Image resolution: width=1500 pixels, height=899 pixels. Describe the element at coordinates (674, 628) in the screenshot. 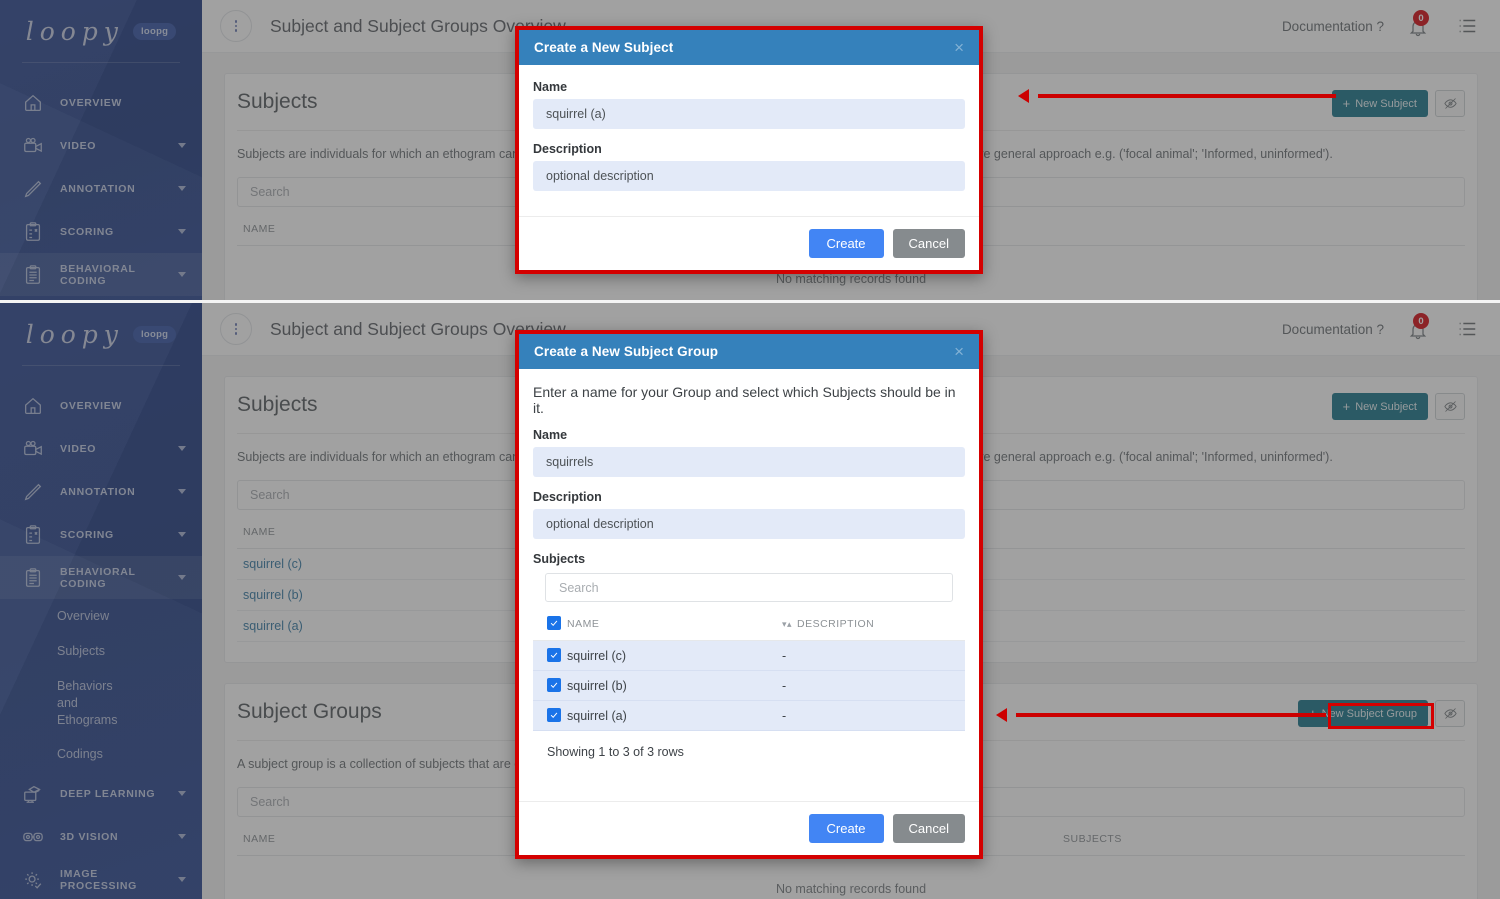

I see `column-header-name: NAME` at that location.